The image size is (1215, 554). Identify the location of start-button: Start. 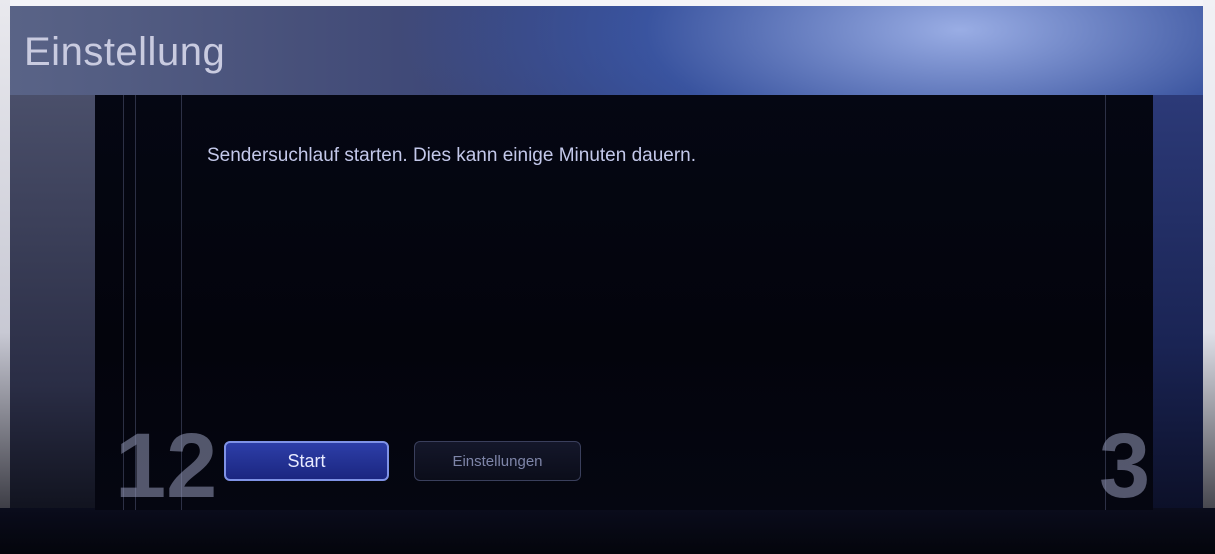
(306, 461).